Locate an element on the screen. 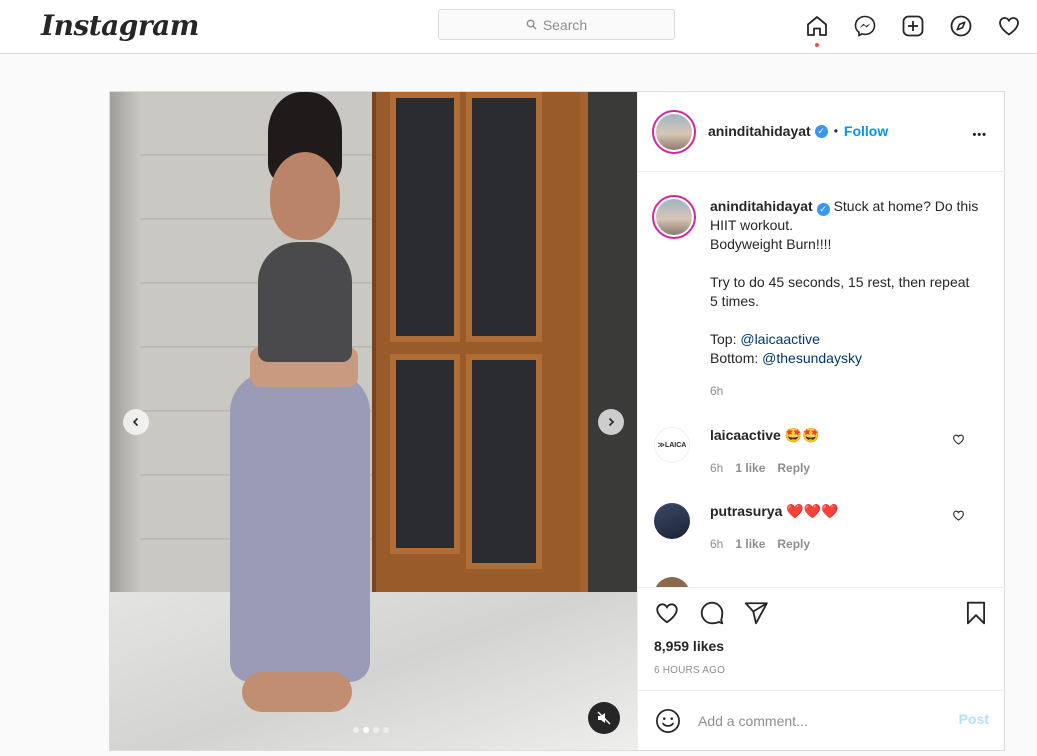 Image resolution: width=1037 pixels, height=756 pixels. caption-time: 6h is located at coordinates (845, 391).